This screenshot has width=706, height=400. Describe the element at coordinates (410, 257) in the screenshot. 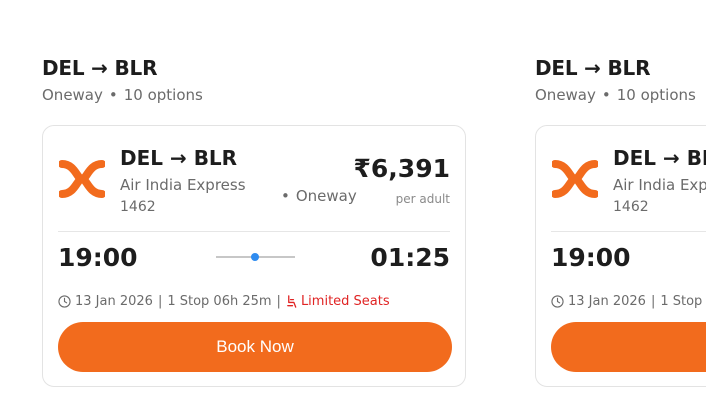

I see `arrival-time: 01:25` at that location.